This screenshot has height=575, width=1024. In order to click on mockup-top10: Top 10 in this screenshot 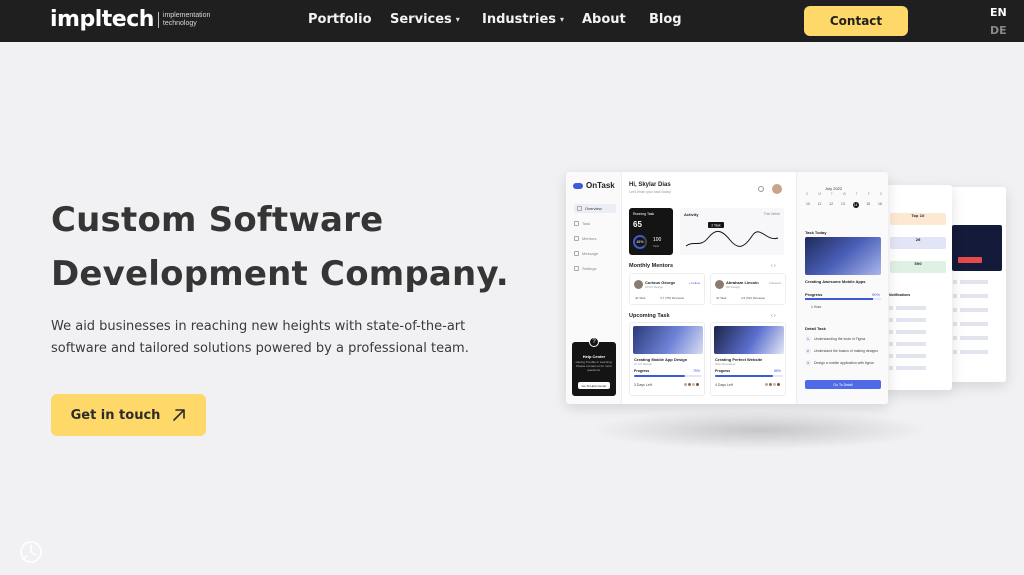, I will do `click(918, 219)`.